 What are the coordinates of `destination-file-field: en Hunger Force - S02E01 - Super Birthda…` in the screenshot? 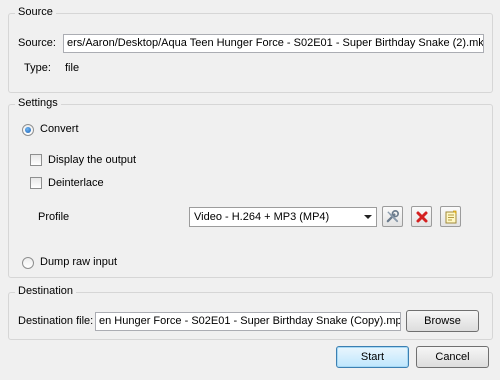 It's located at (248, 321).